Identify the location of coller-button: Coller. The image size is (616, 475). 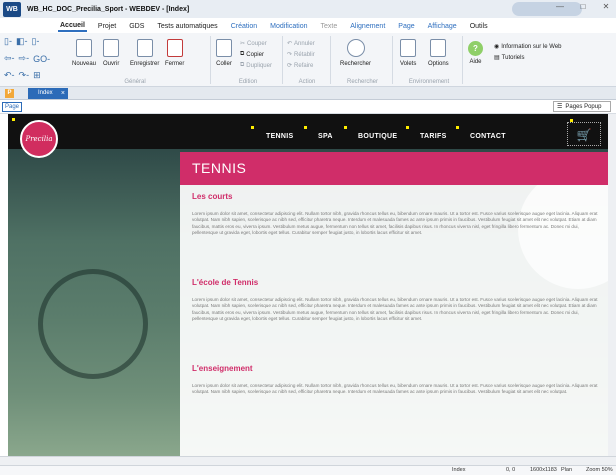
(224, 53).